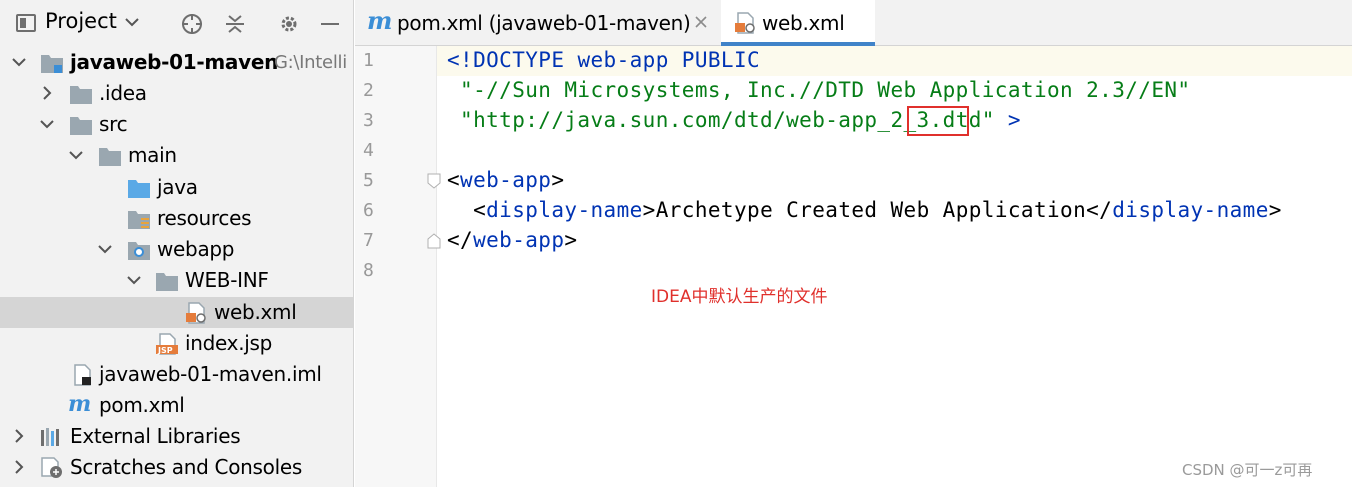 The width and height of the screenshot is (1352, 487). Describe the element at coordinates (1247, 470) in the screenshot. I see `watermark: CSDN @可一z可再` at that location.